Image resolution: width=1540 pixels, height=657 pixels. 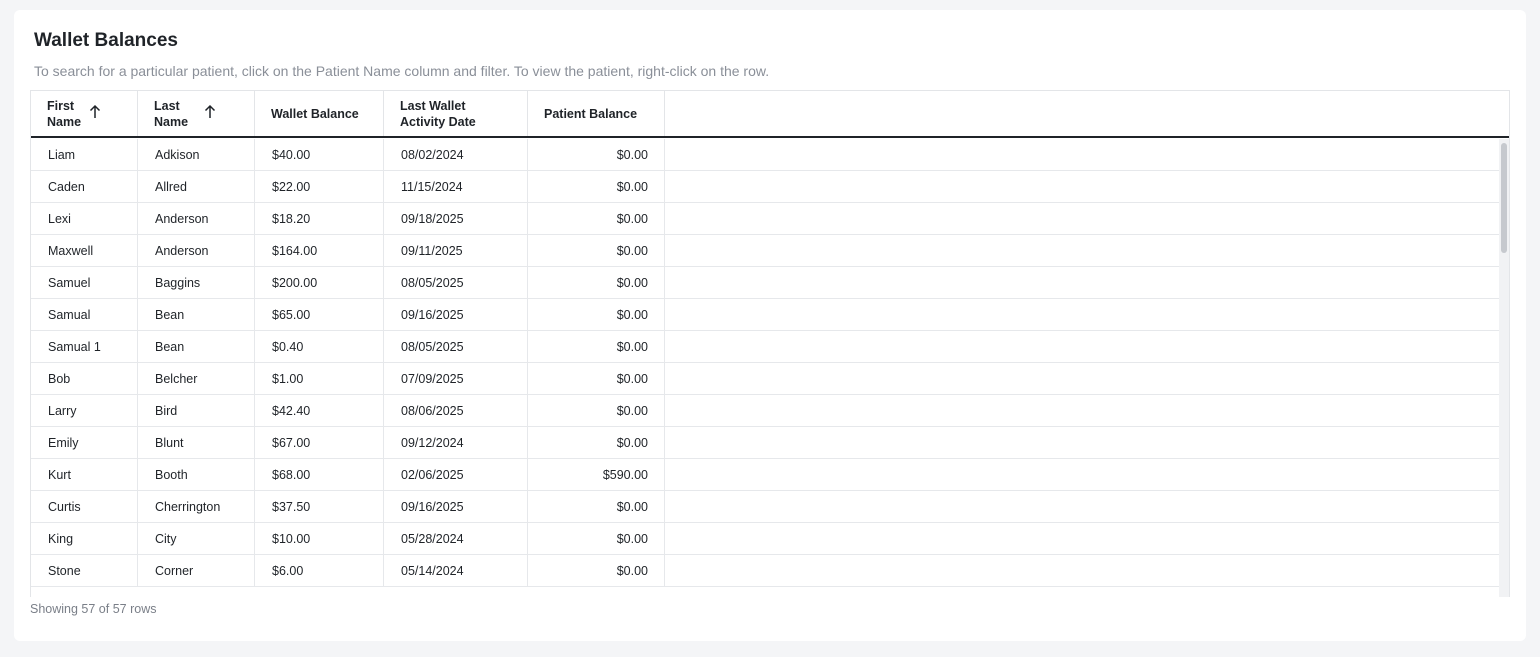 I want to click on cell-first-name: Samuel, so click(x=84, y=282).